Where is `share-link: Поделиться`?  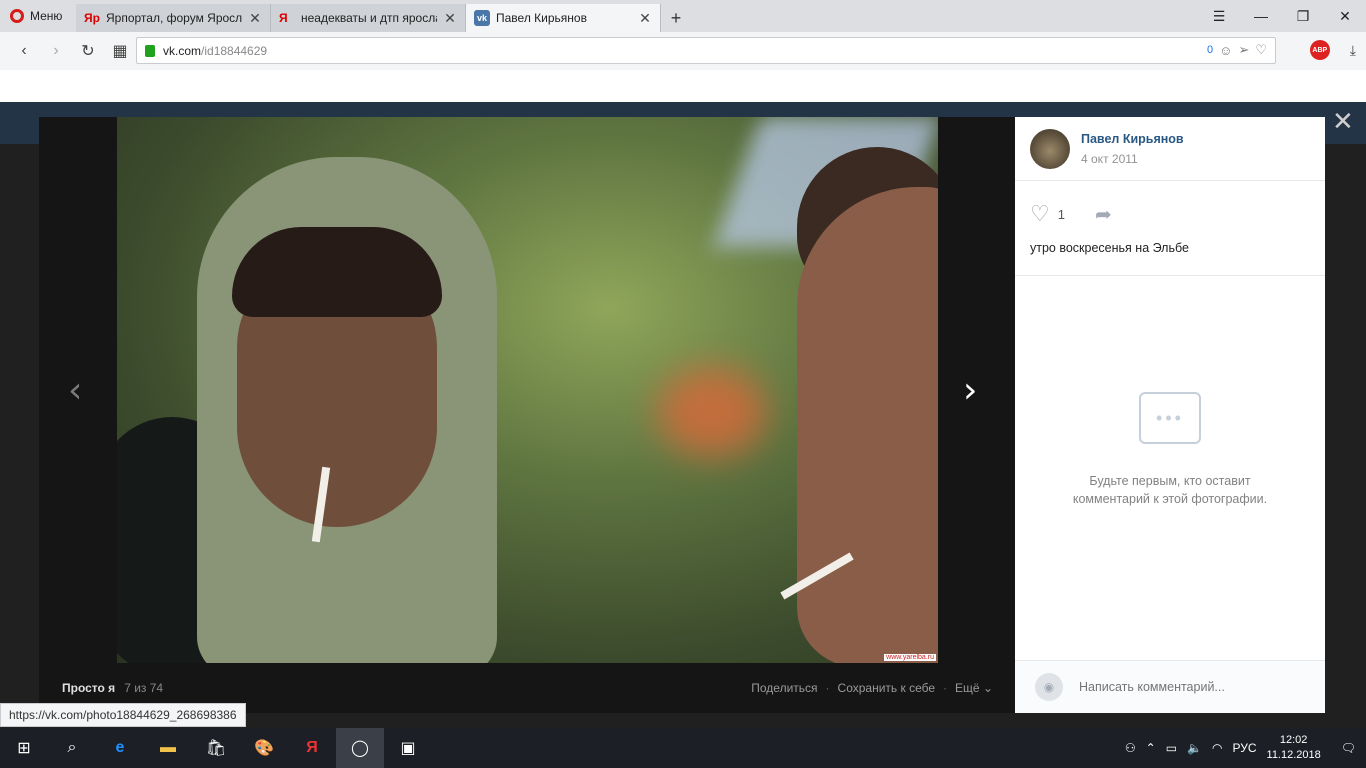
share-link: Поделиться is located at coordinates (784, 688).